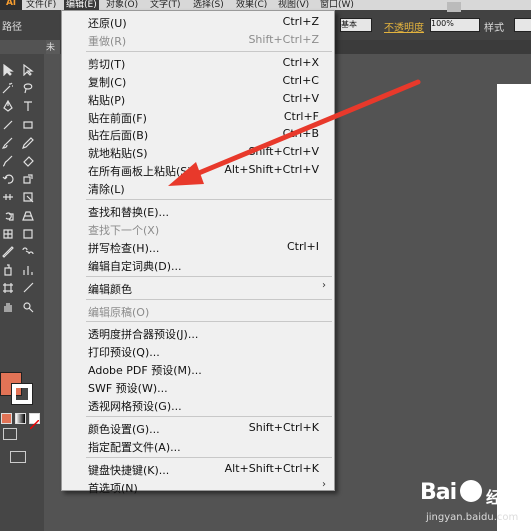 This screenshot has height=531, width=531. Describe the element at coordinates (475, 504) in the screenshot. I see `watermark: Bai 经验 jingyan.baidu.com` at that location.